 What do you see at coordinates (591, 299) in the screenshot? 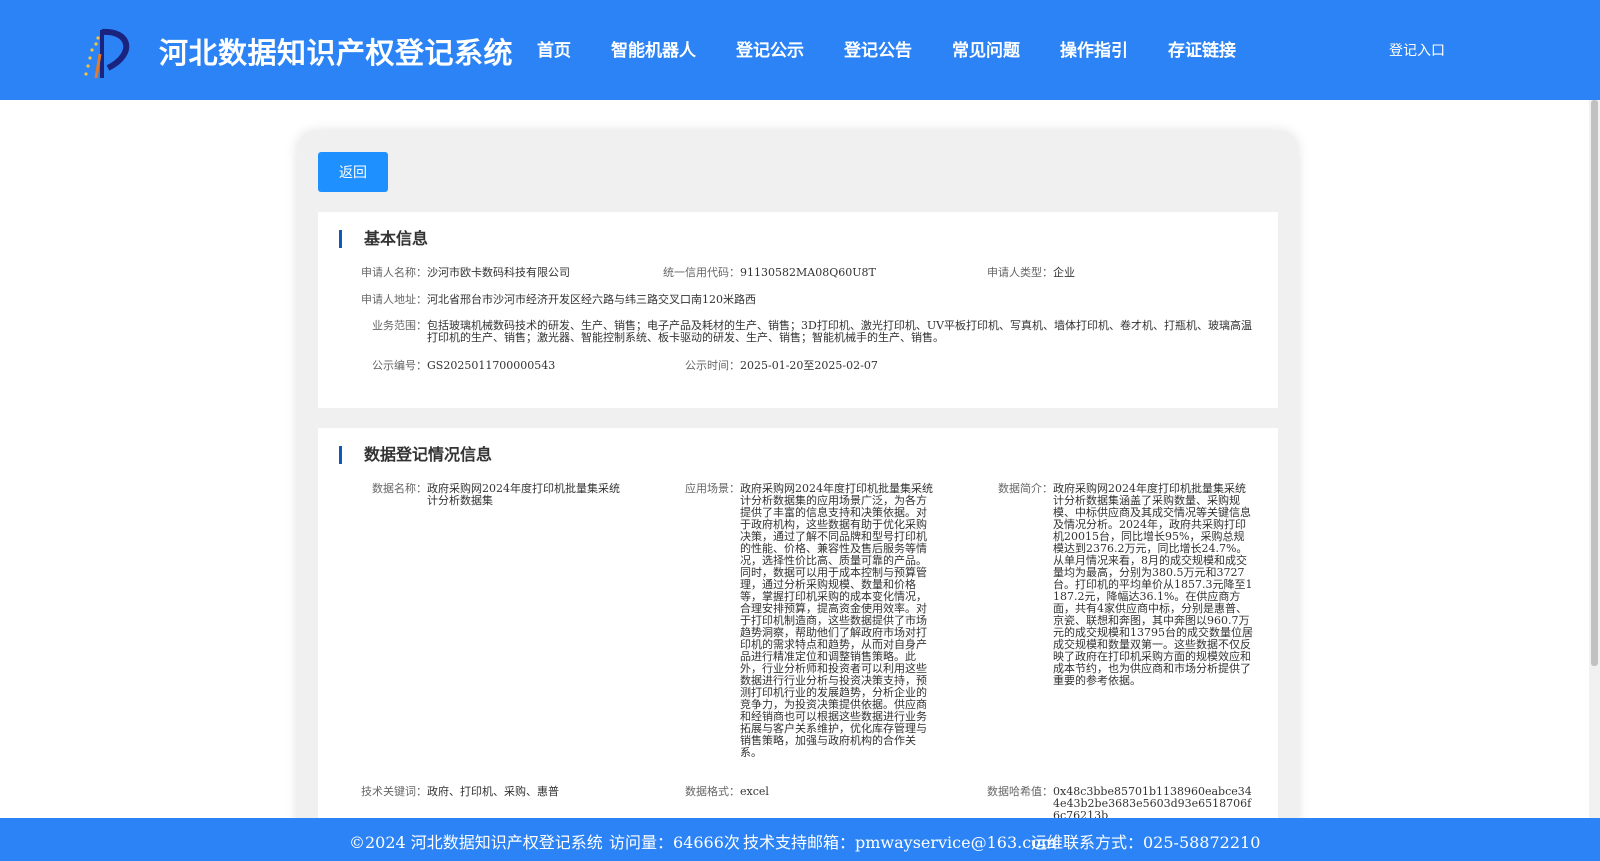
I see `field-value: 河北省邢台市沙河市经济开发区经六路与纬三路交叉口南120米路西` at bounding box center [591, 299].